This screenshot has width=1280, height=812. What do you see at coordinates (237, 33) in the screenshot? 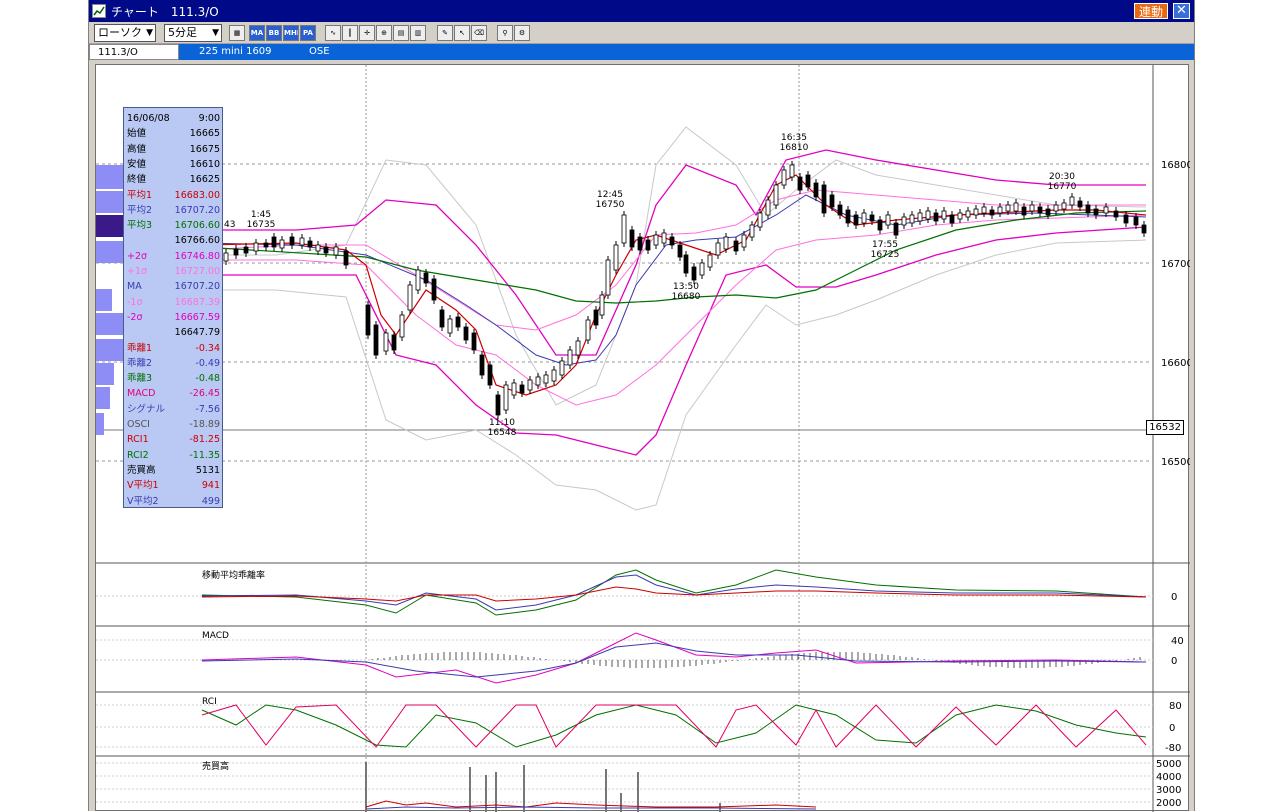
I see `layout-icon: ▦` at bounding box center [237, 33].